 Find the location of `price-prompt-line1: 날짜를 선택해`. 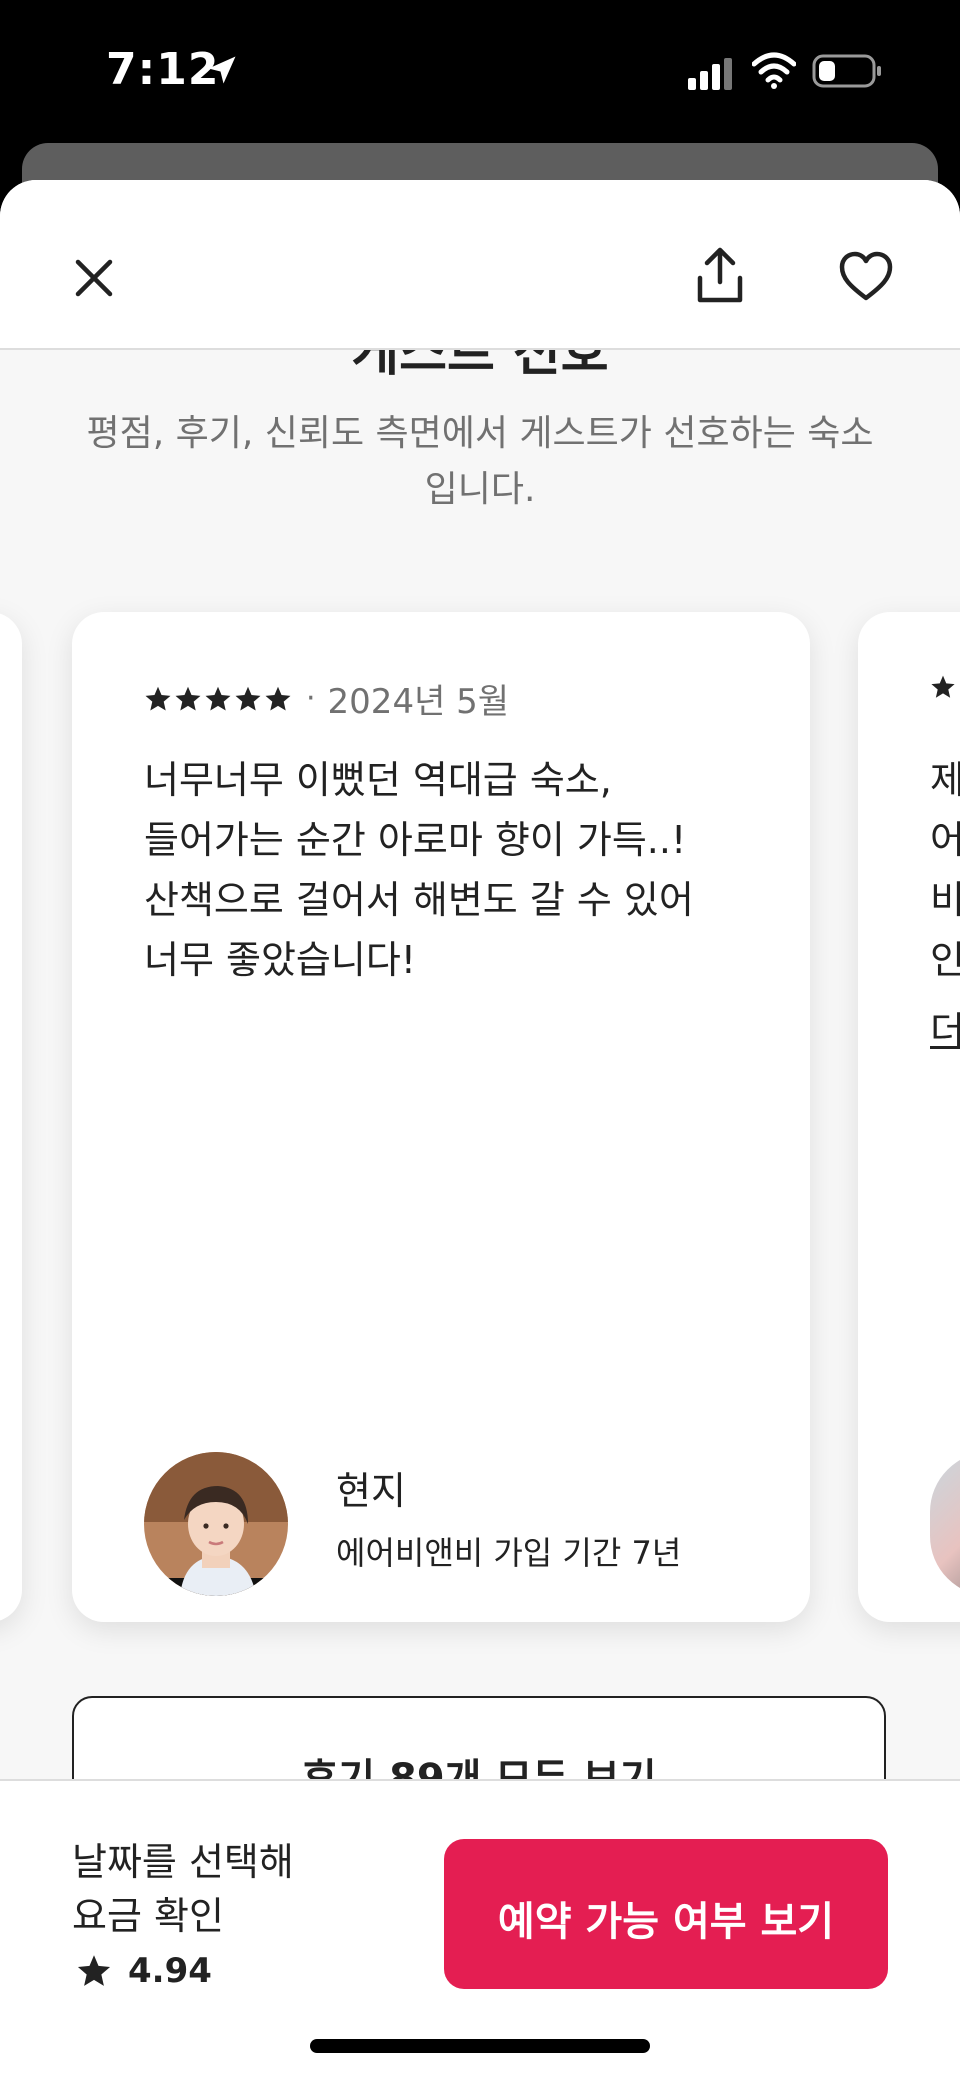

price-prompt-line1: 날짜를 선택해 is located at coordinates (183, 1862).